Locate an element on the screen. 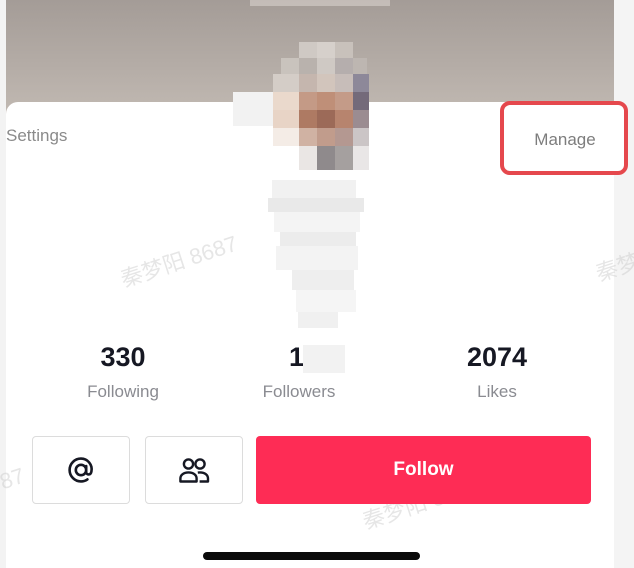 This screenshot has height=568, width=634. manage-button-label: Manage is located at coordinates (565, 139).